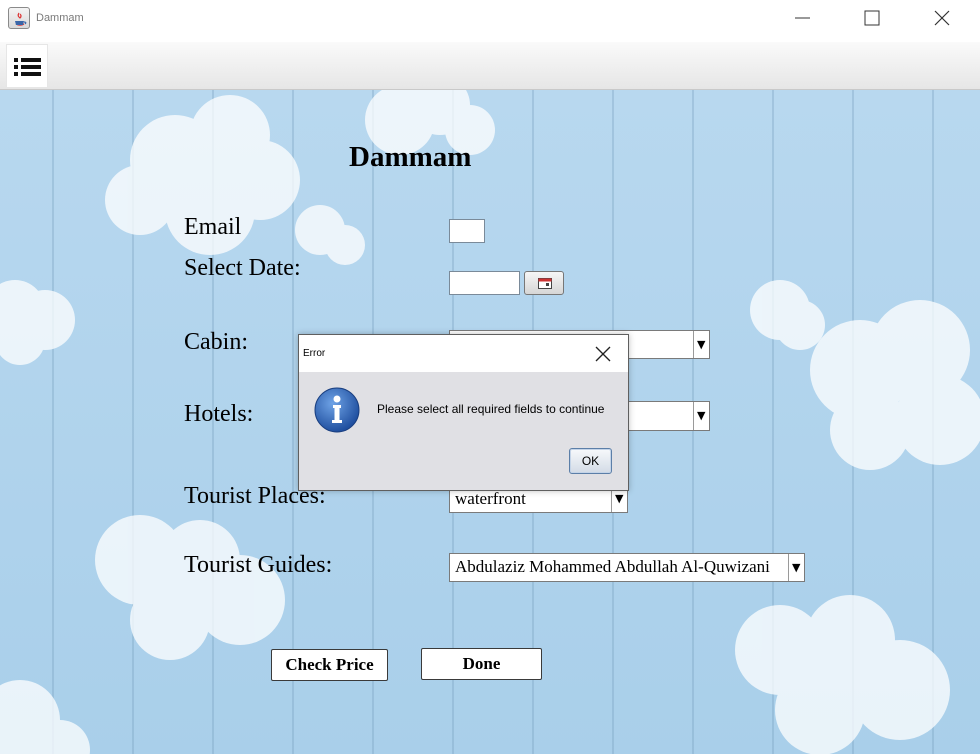 This screenshot has width=980, height=754. Describe the element at coordinates (803, 18) in the screenshot. I see `minimize-button` at that location.